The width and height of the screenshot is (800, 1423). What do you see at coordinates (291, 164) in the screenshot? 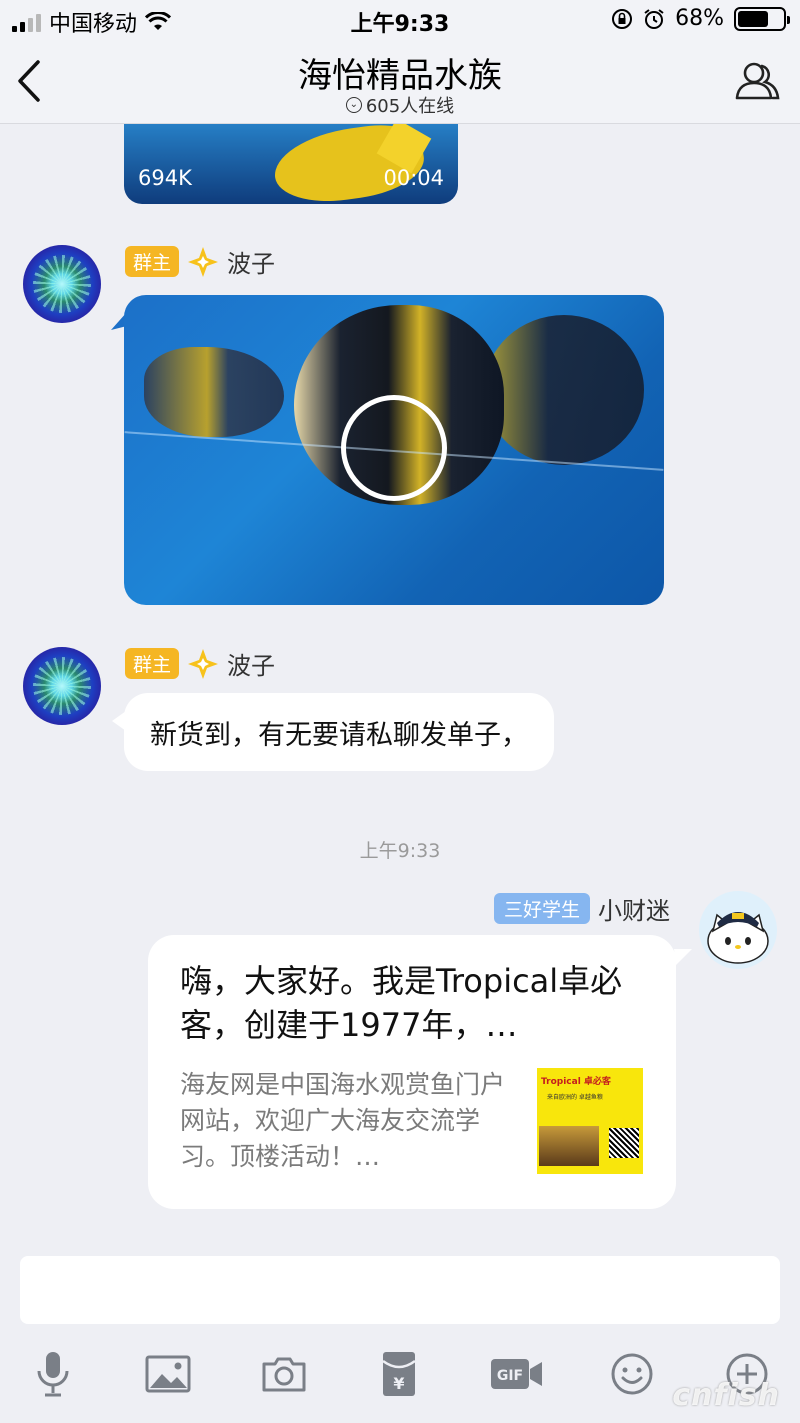
I see `video-message: 694K 00:04` at bounding box center [291, 164].